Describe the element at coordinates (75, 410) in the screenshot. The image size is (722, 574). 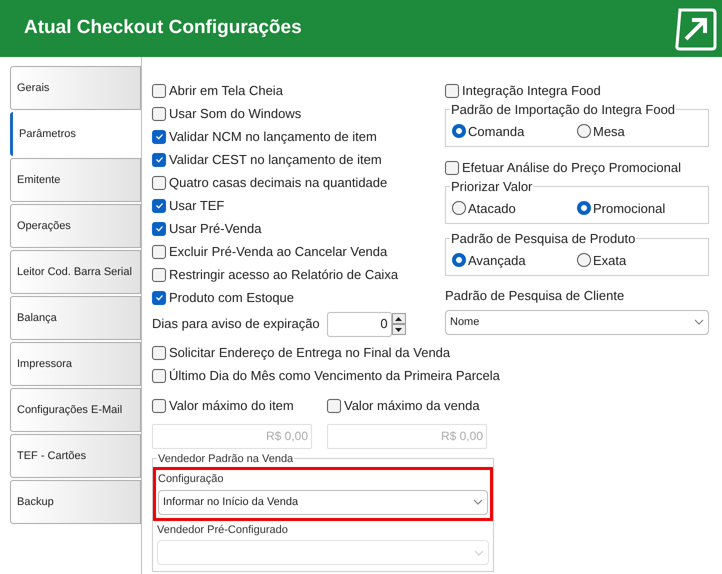
I see `sidebar-tab: Configurações E-Mail` at that location.